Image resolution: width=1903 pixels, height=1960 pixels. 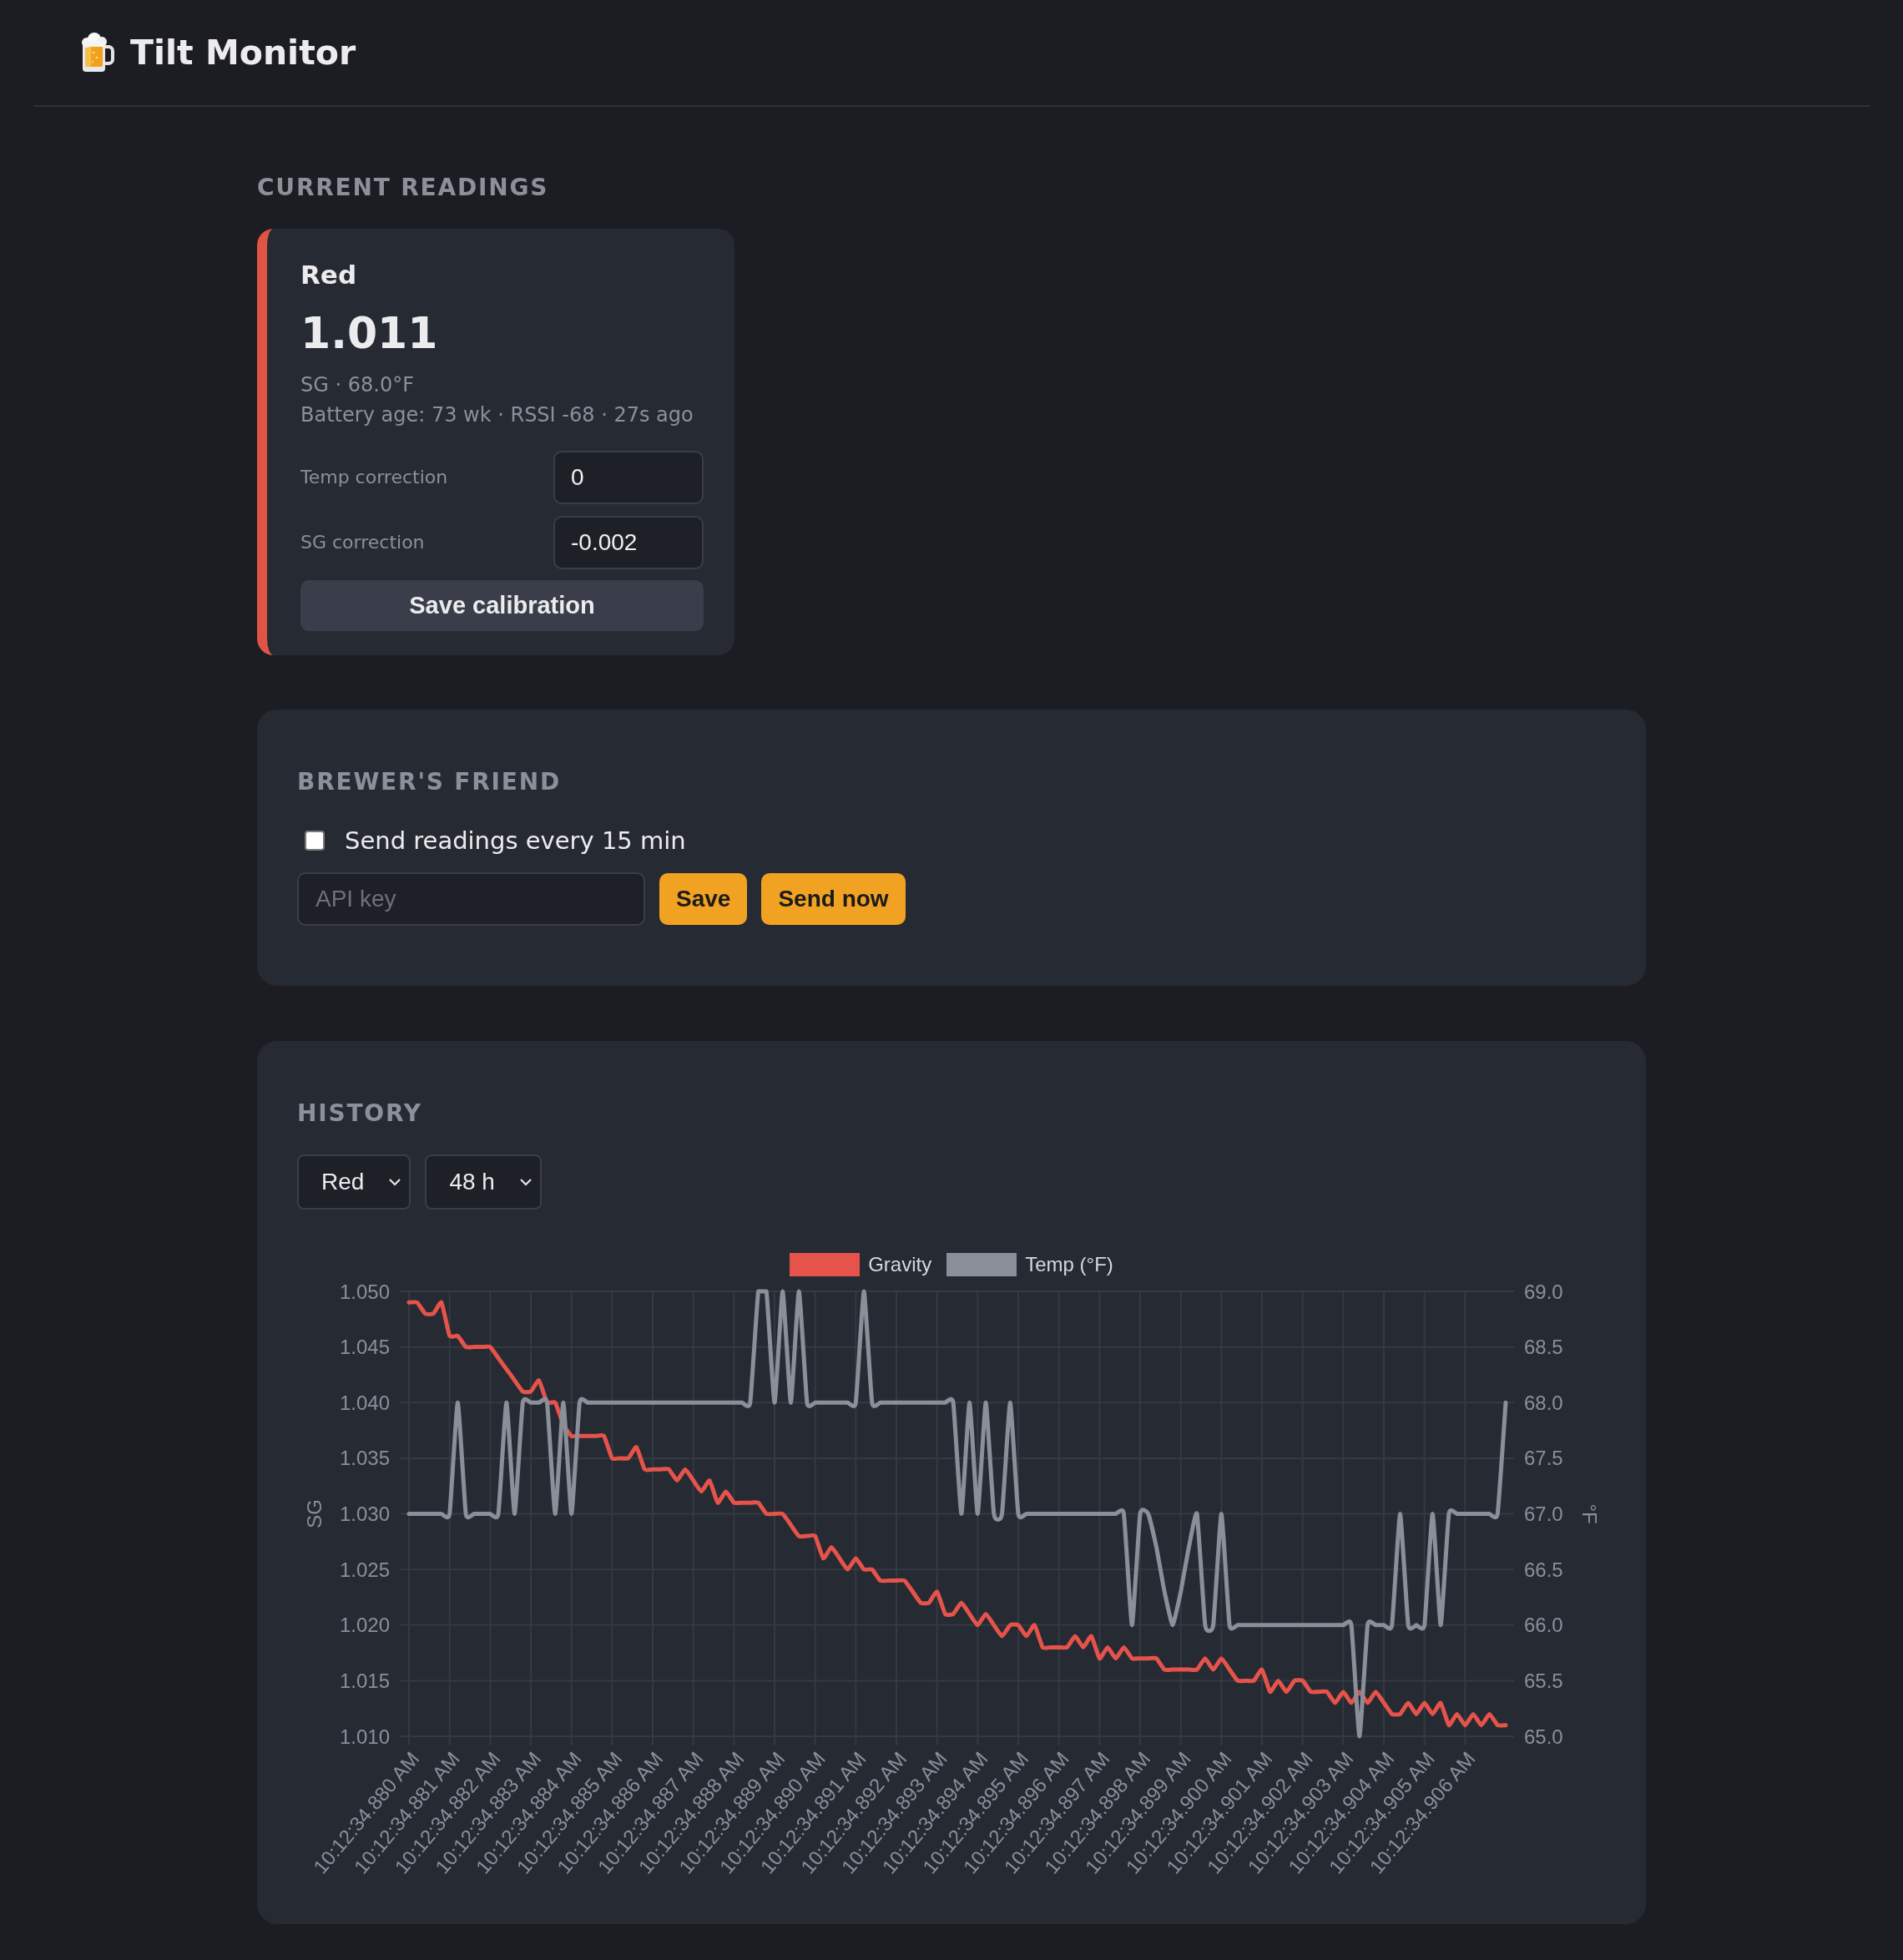 I want to click on y-axis-label: 65.5, so click(x=1543, y=1680).